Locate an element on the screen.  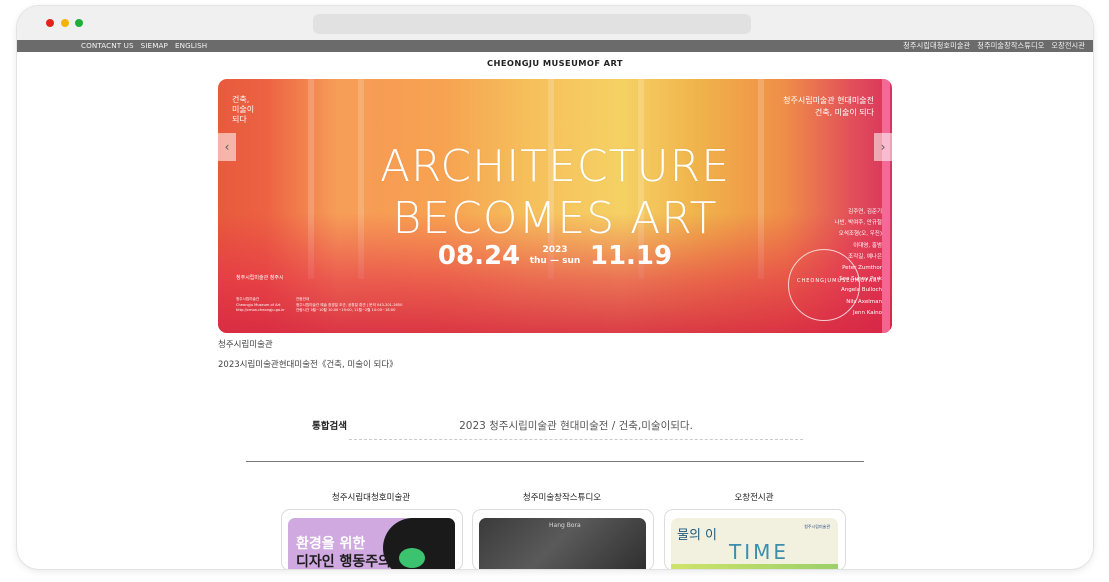
chevron-right-icon: › is located at coordinates (883, 147).